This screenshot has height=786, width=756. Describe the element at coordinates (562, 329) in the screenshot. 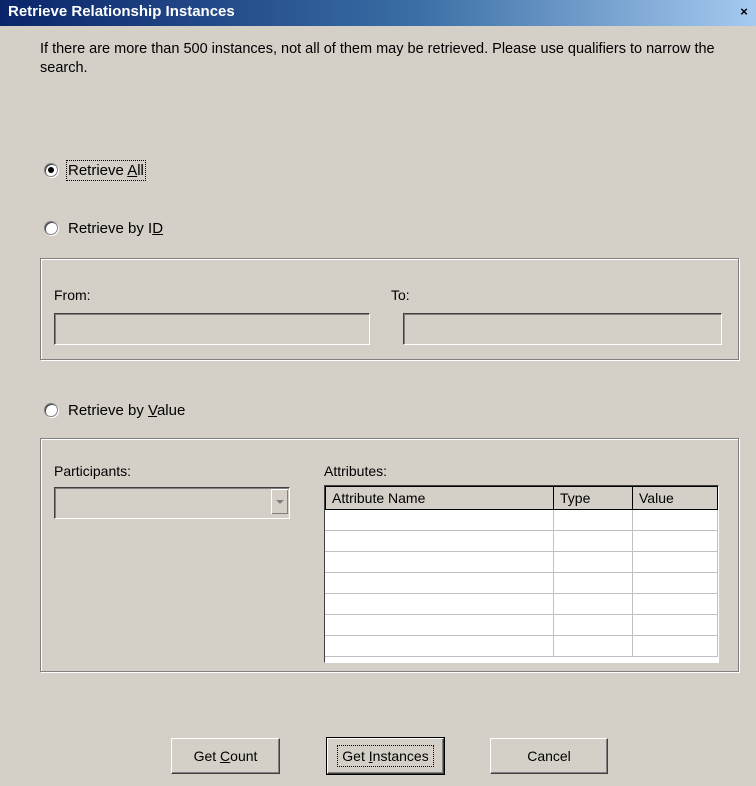

I see `to-field` at that location.